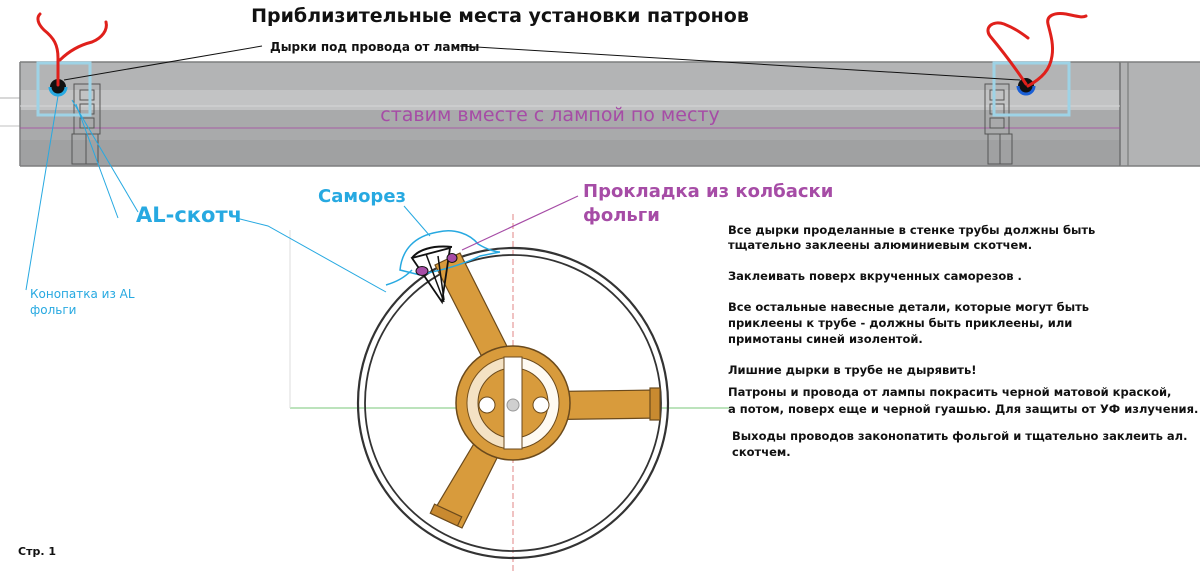  What do you see at coordinates (311, 255) in the screenshot?
I see `al-tape-leader` at bounding box center [311, 255].